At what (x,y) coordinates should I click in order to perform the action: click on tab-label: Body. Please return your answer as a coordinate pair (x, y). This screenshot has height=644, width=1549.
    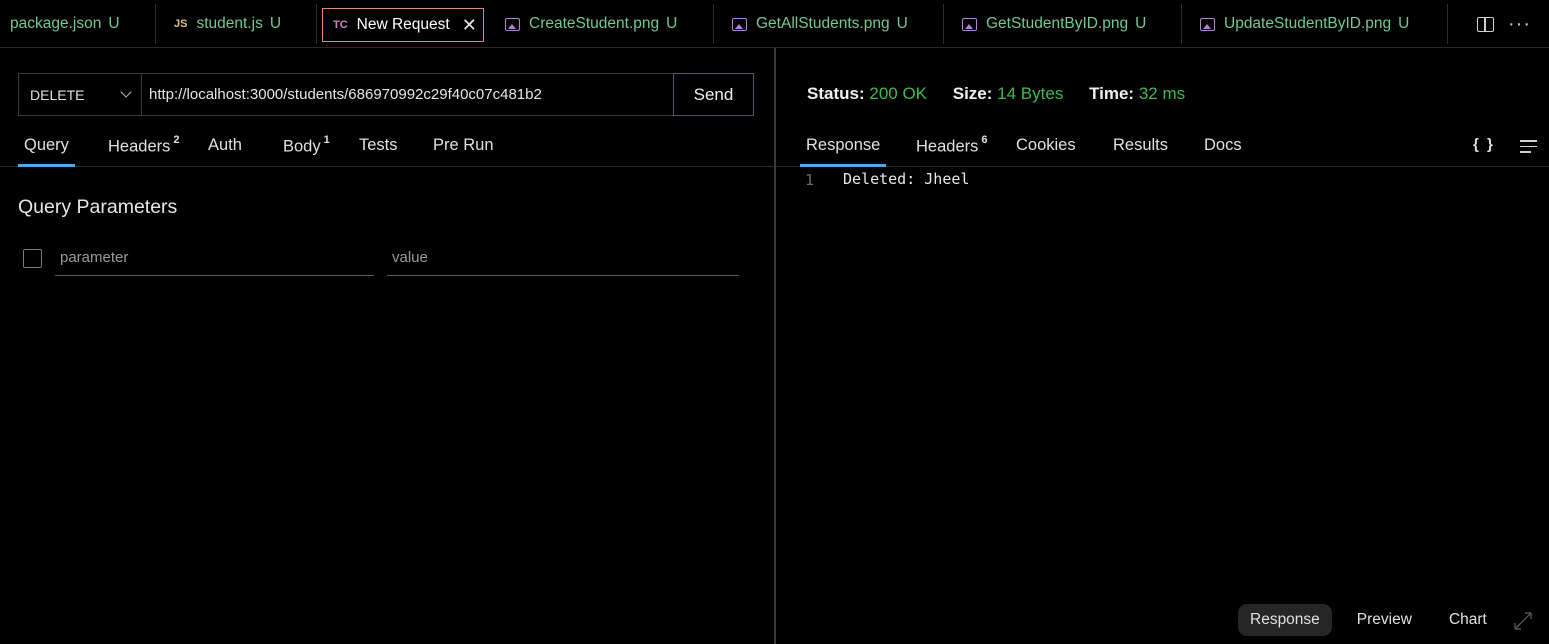
    Looking at the image, I should click on (302, 146).